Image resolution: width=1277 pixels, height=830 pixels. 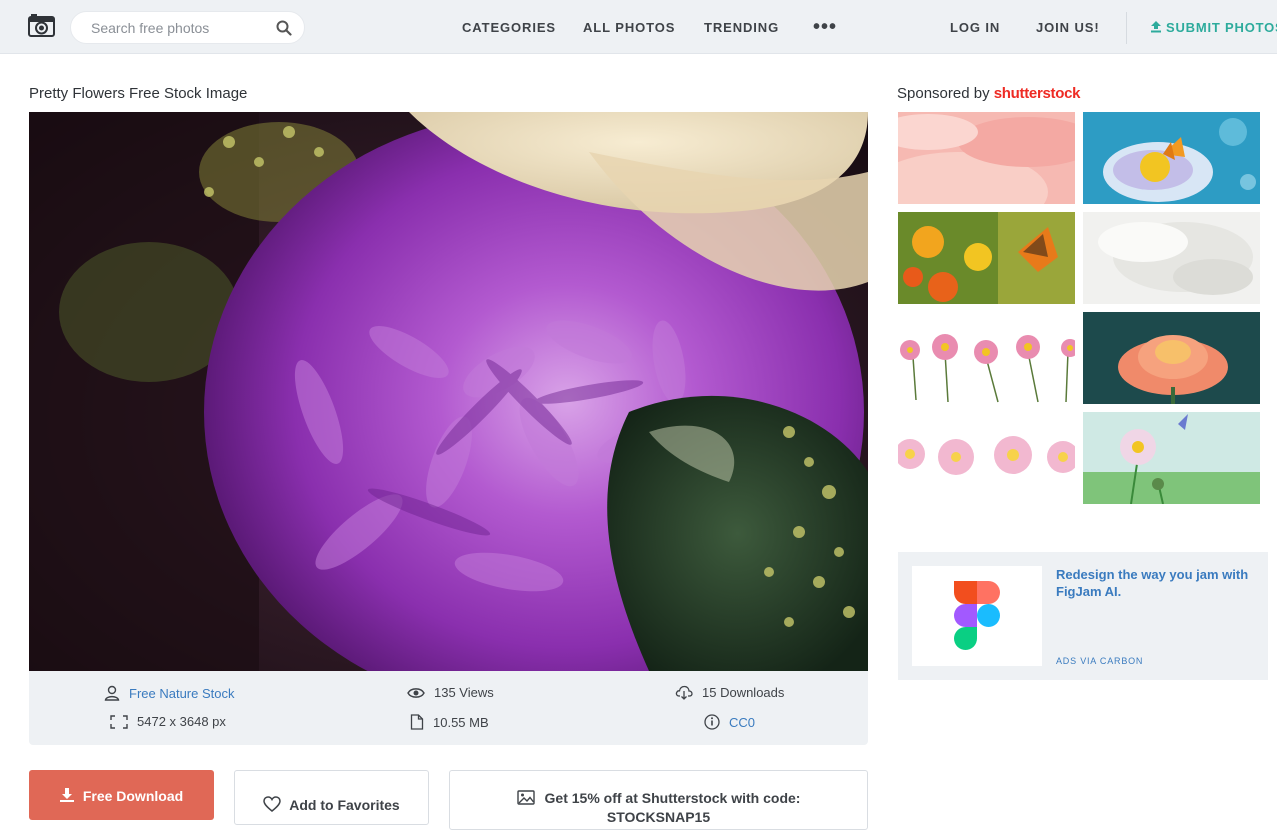 I want to click on file-size-value: 10.55 MB, so click(x=461, y=722).